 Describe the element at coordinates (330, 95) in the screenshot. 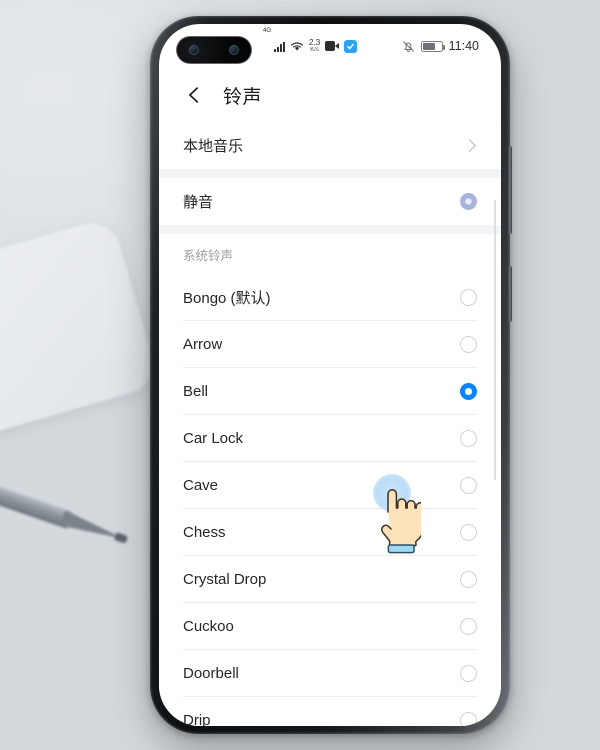

I see `app-bar: 铃声` at that location.